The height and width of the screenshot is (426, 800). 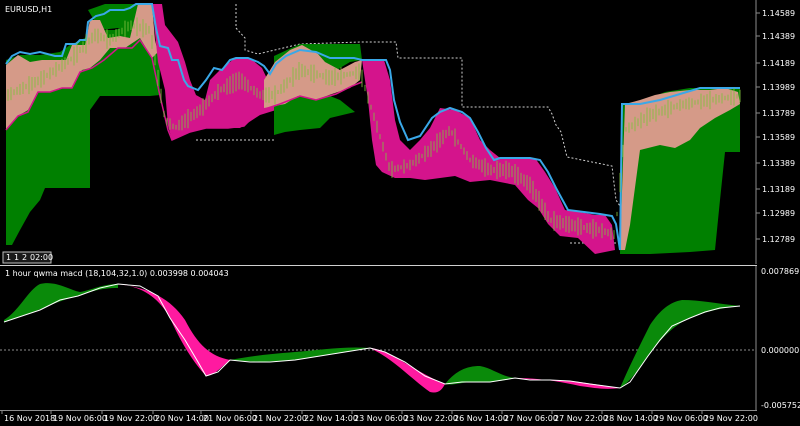 I want to click on price-axis-label: 1.14189, so click(x=778, y=63).